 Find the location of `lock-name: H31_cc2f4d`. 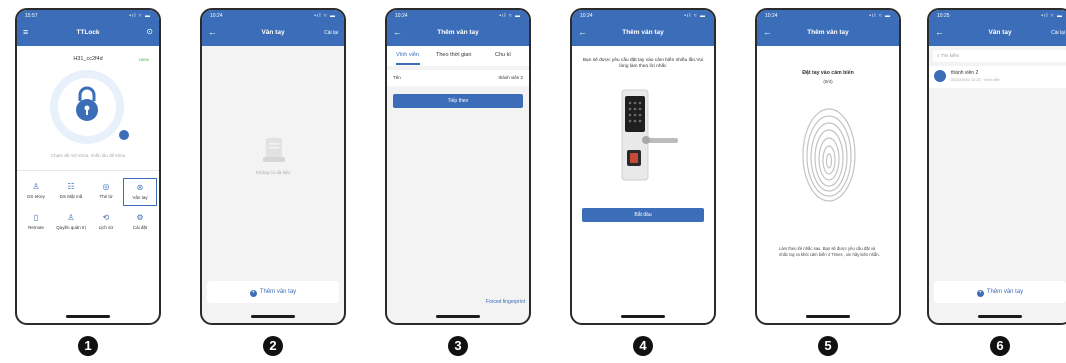

lock-name: H31_cc2f4d is located at coordinates (88, 59).